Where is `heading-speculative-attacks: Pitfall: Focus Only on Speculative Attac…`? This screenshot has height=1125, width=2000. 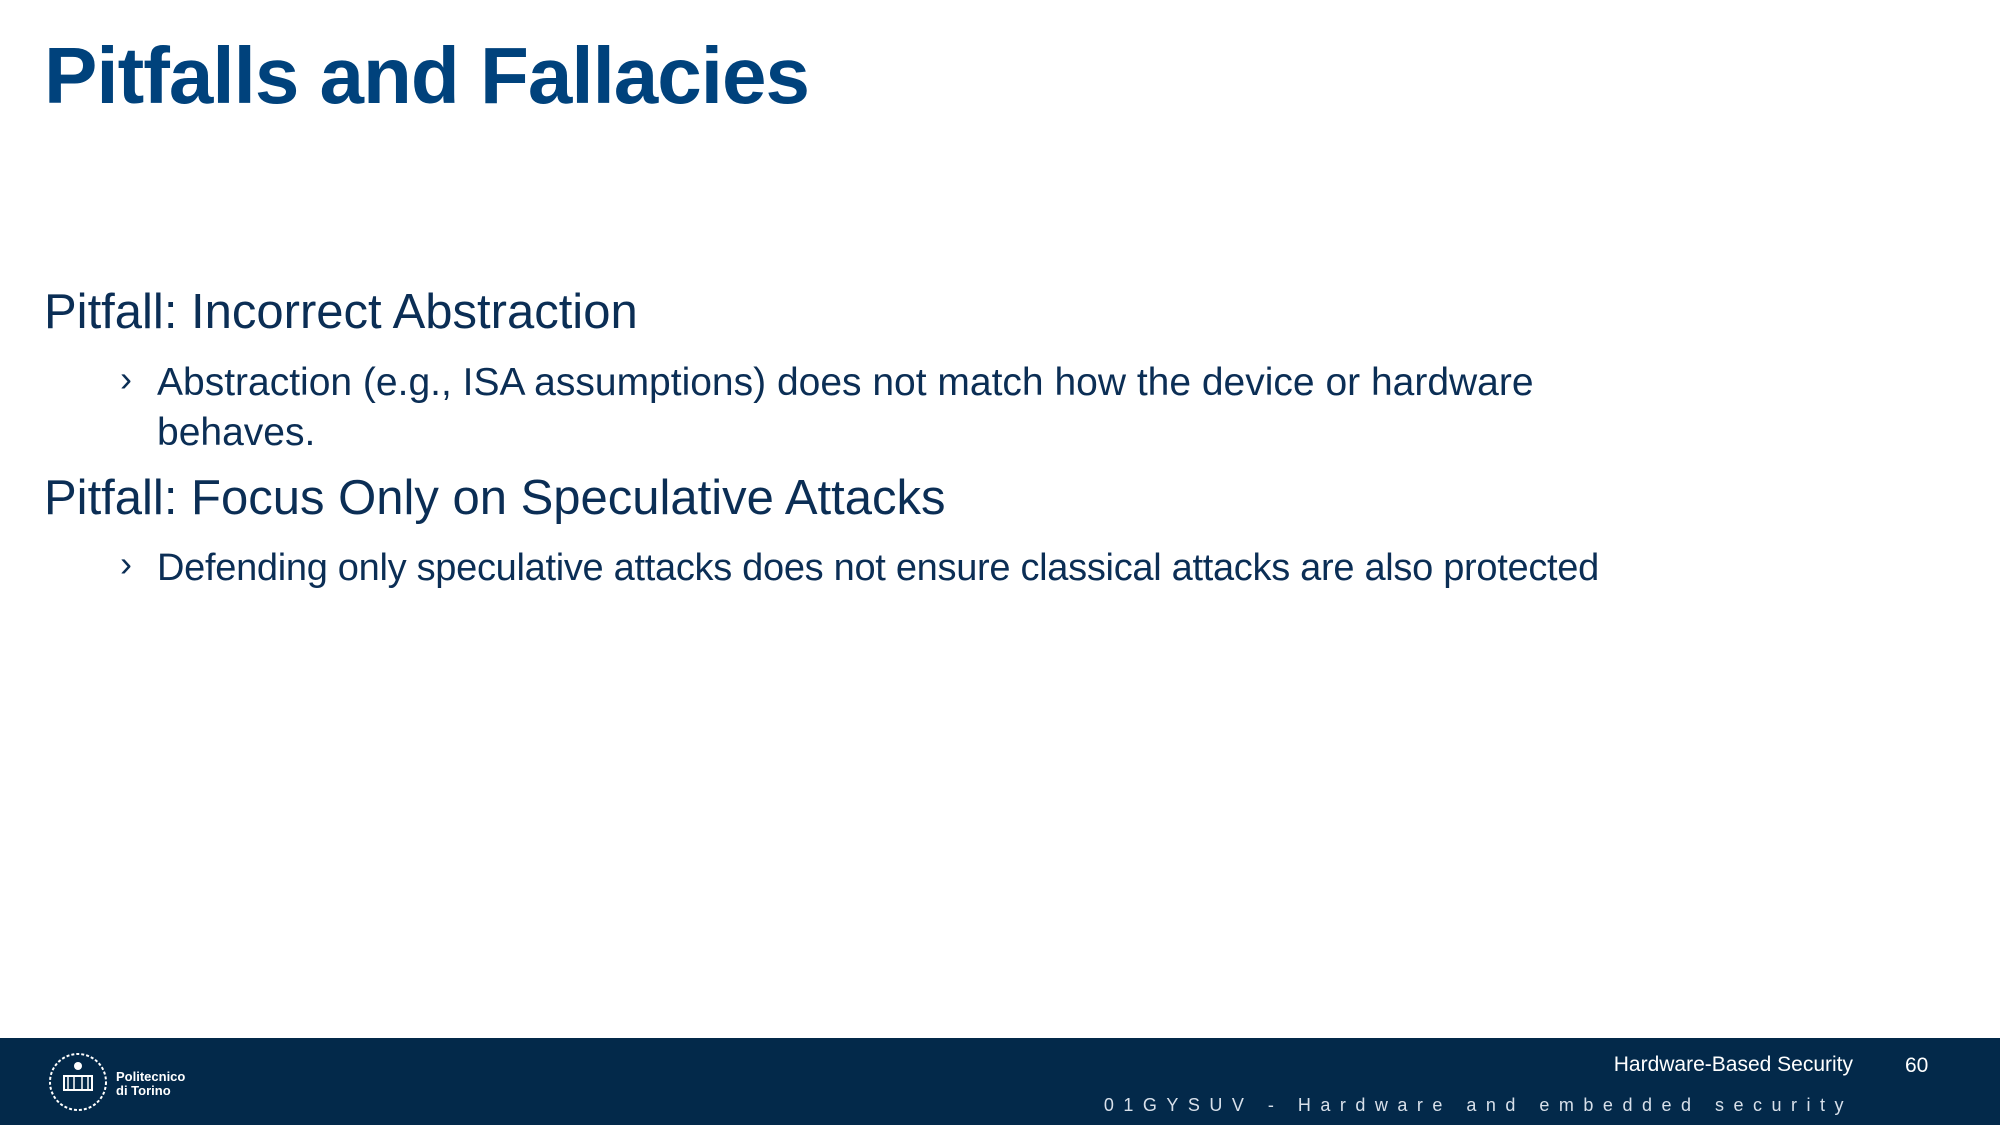 heading-speculative-attacks: Pitfall: Focus Only on Speculative Attac… is located at coordinates (495, 498).